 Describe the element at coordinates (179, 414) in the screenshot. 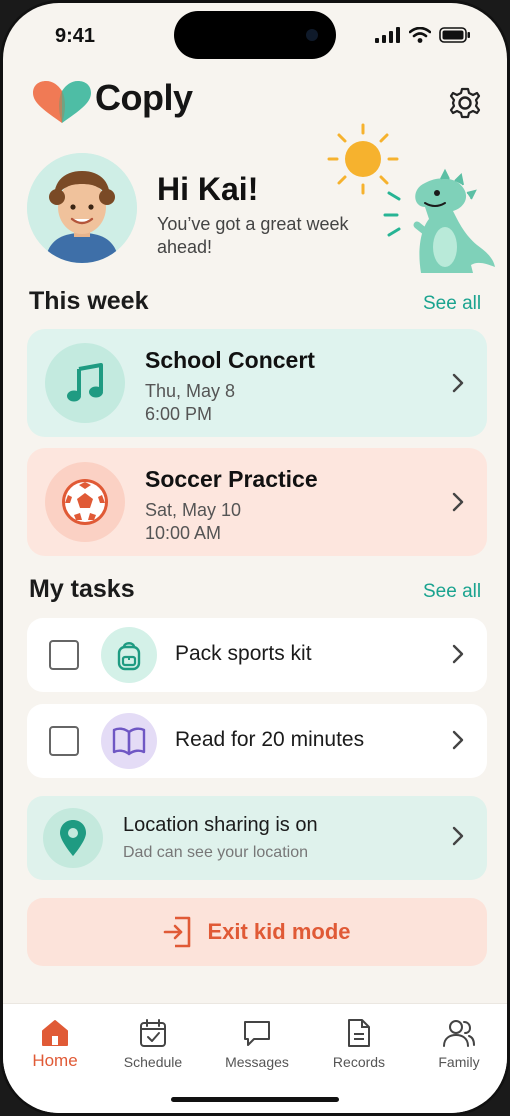

I see `event-time: 6:00 PM` at that location.